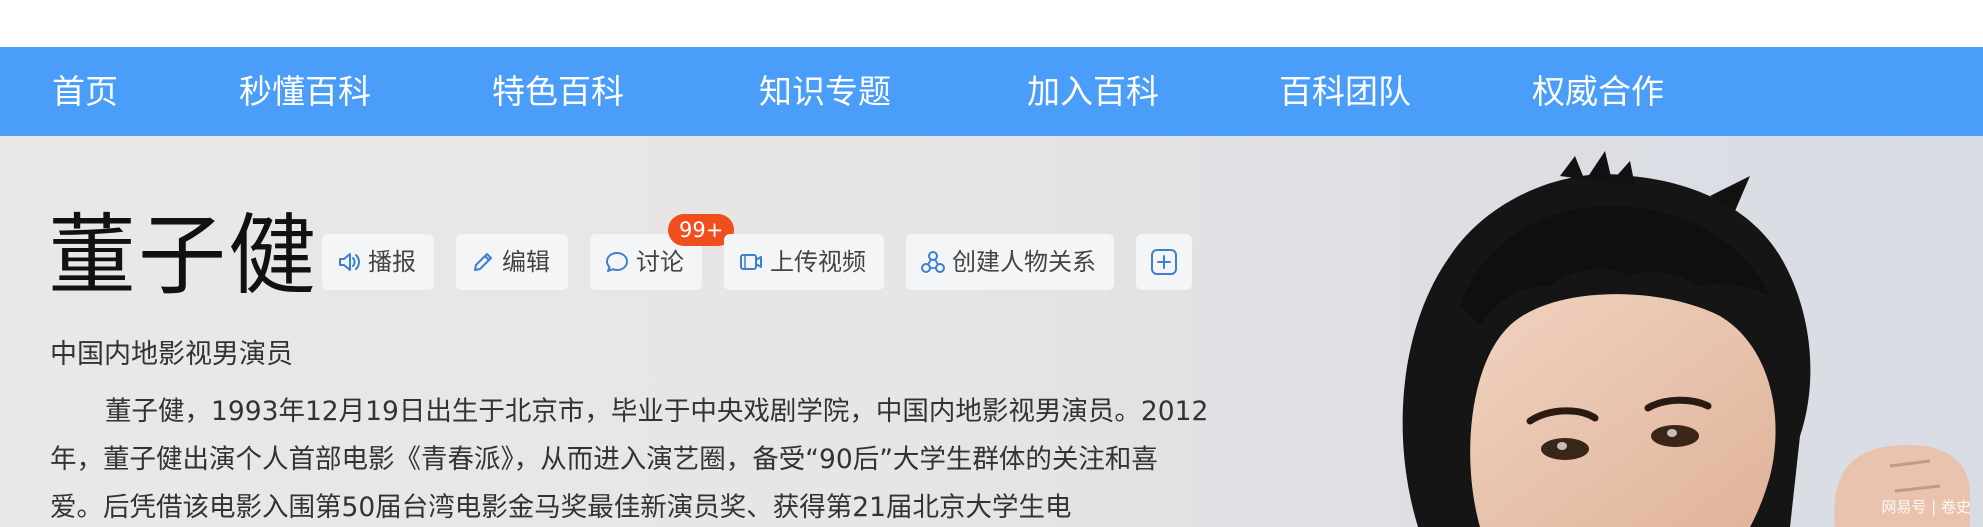 Image resolution: width=1983 pixels, height=527 pixels. I want to click on nav-item-home: 首页, so click(85, 91).